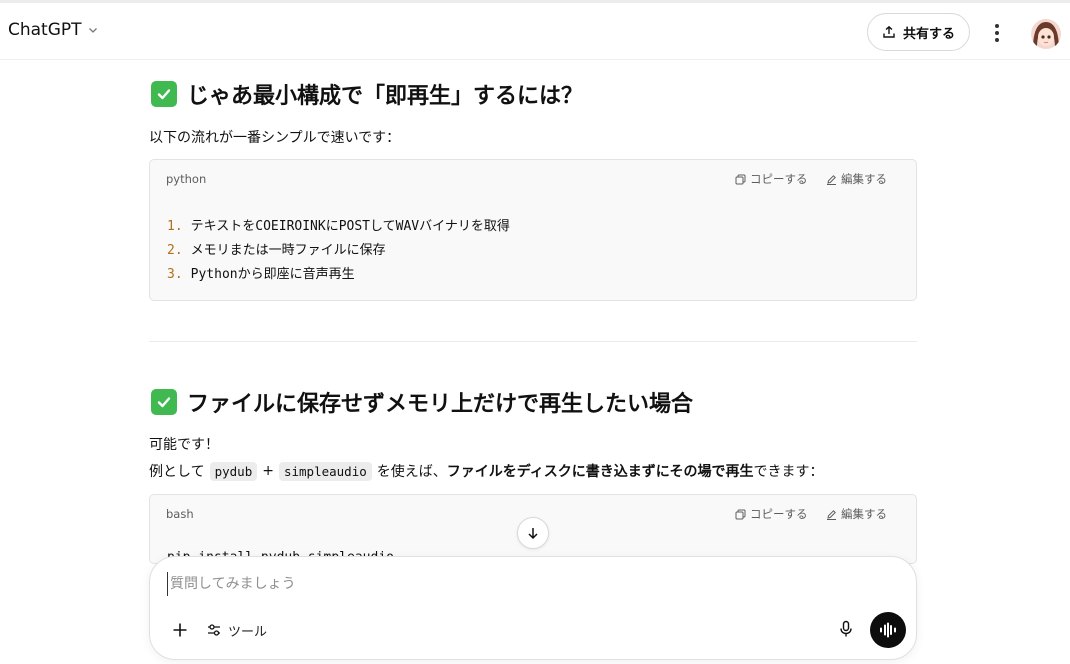  What do you see at coordinates (325, 471) in the screenshot?
I see `inline-code: simpleaudio` at bounding box center [325, 471].